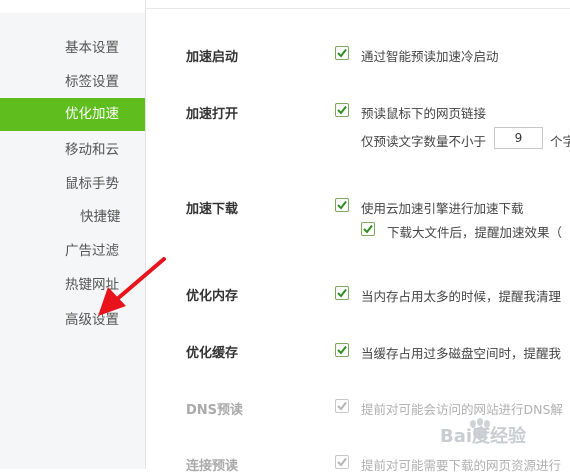 Image resolution: width=570 pixels, height=474 pixels. I want to click on baidu-watermark: Bai度经验, so click(493, 433).